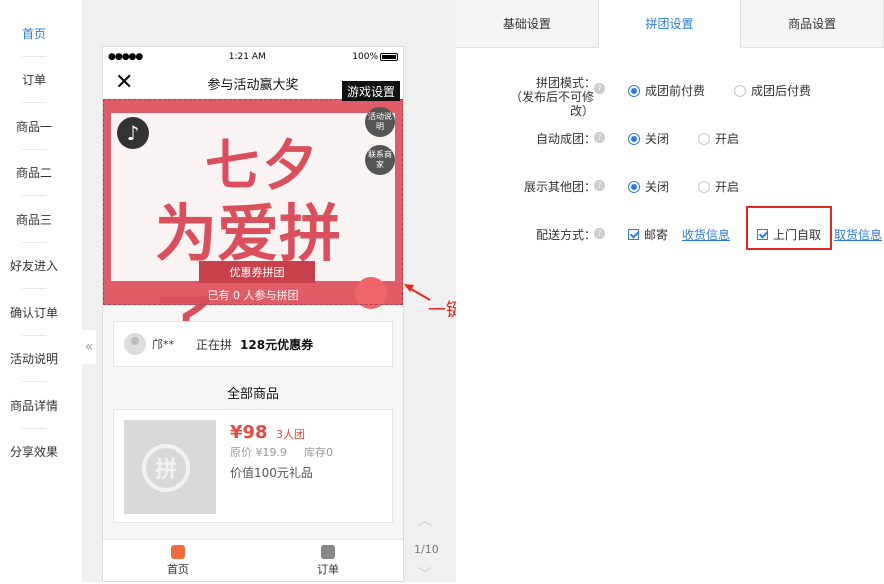 Image resolution: width=884 pixels, height=584 pixels. What do you see at coordinates (89, 347) in the screenshot?
I see `collapse-sidebar-button: «` at bounding box center [89, 347].